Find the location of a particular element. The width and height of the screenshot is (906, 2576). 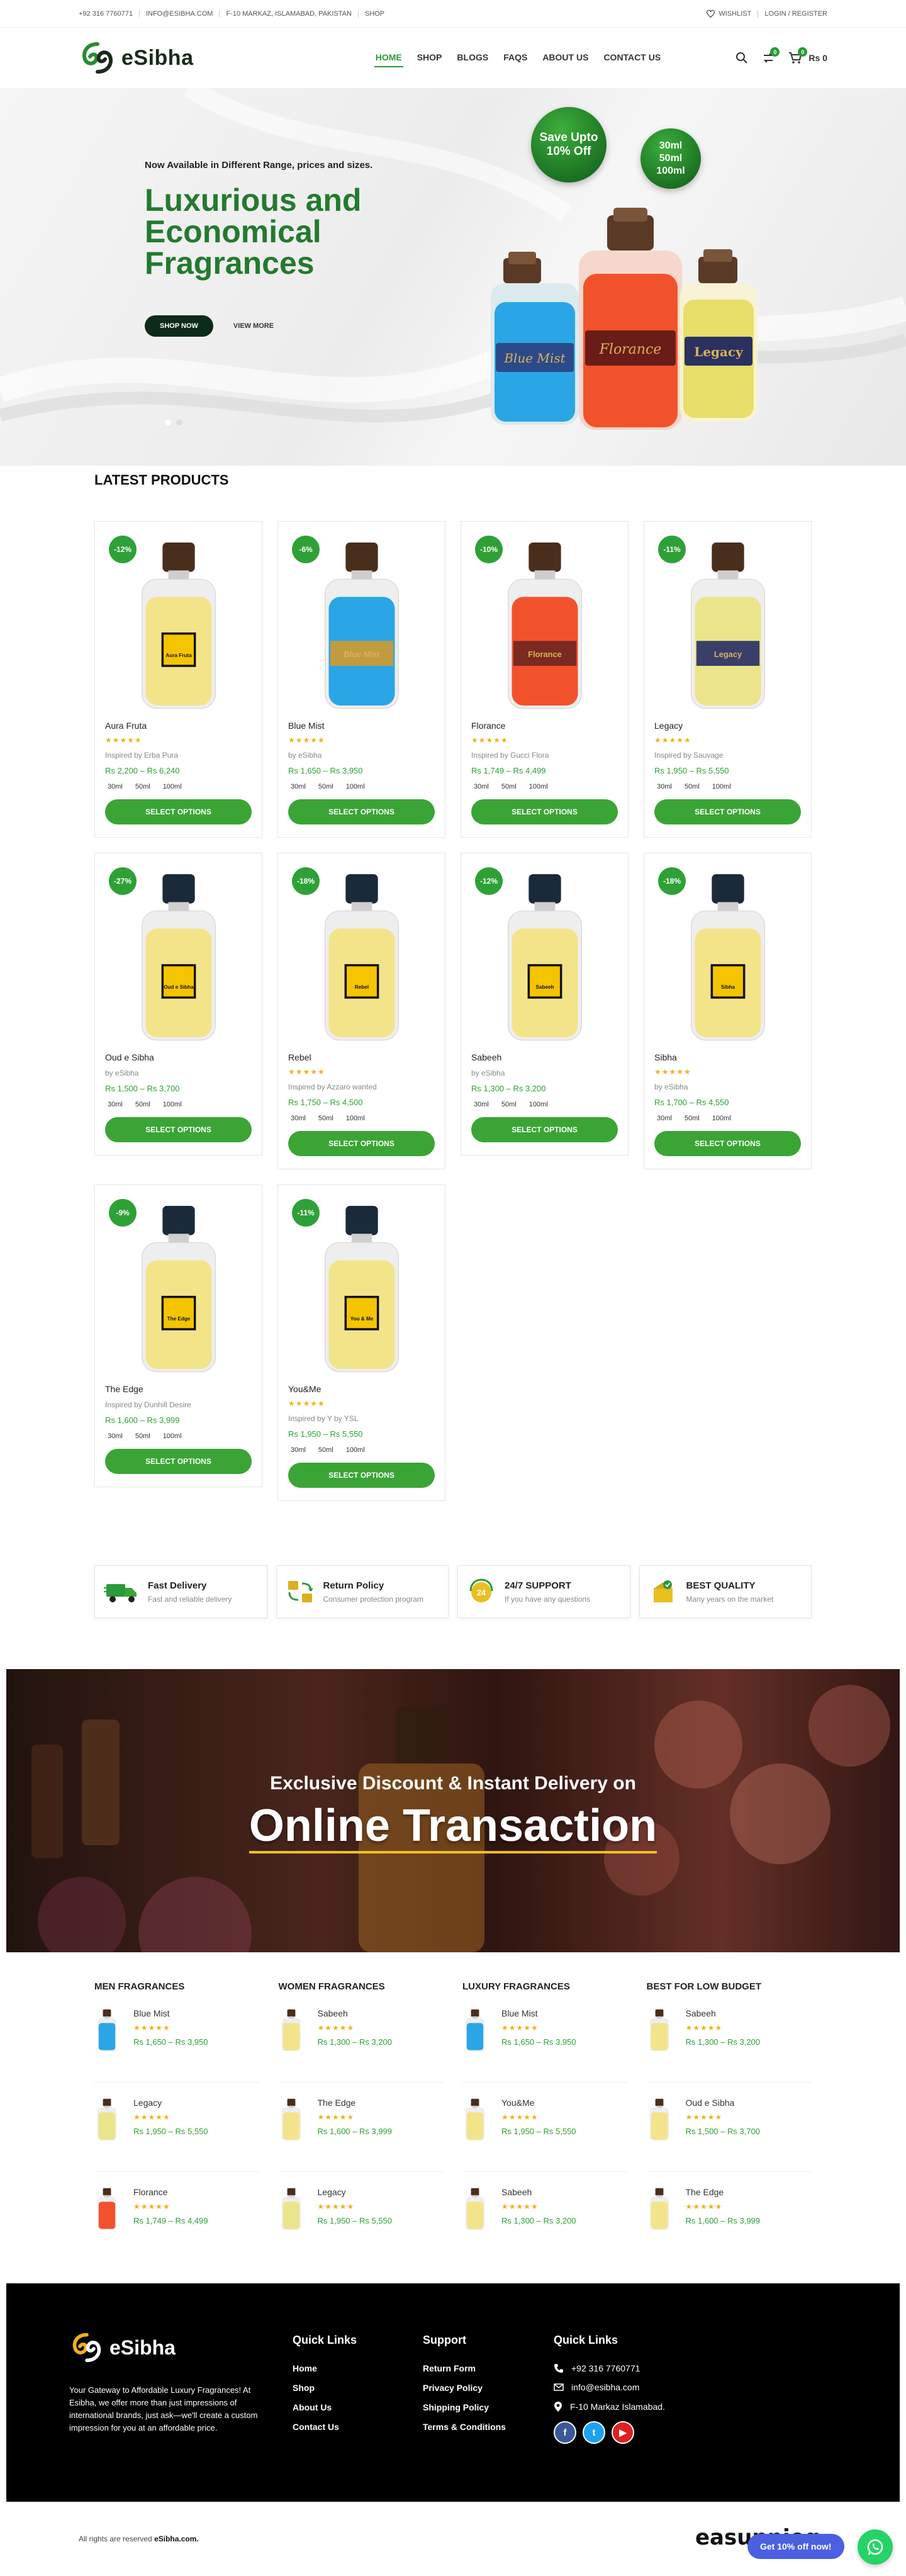

list-item-name: Oud e Sibha is located at coordinates (723, 2103).